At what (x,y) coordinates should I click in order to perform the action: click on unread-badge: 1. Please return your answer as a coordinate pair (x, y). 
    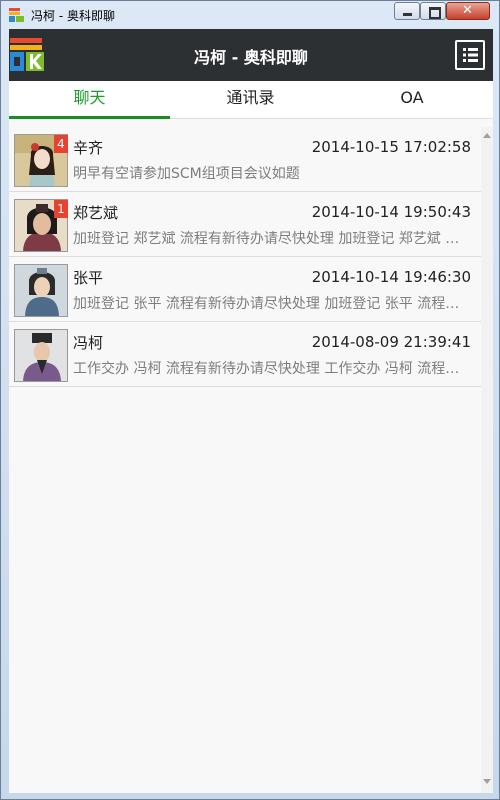
    Looking at the image, I should click on (61, 209).